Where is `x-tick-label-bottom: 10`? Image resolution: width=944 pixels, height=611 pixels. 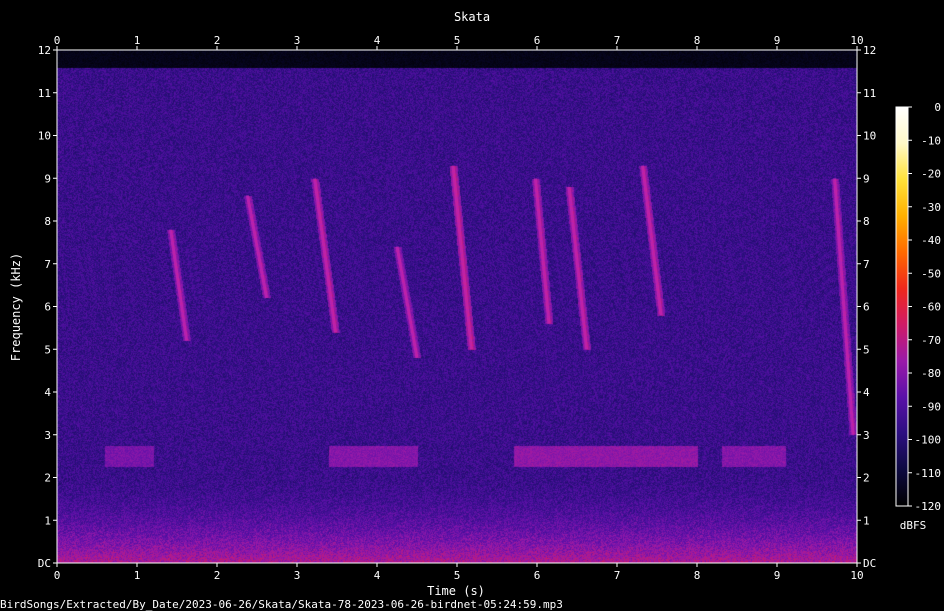 x-tick-label-bottom: 10 is located at coordinates (856, 575).